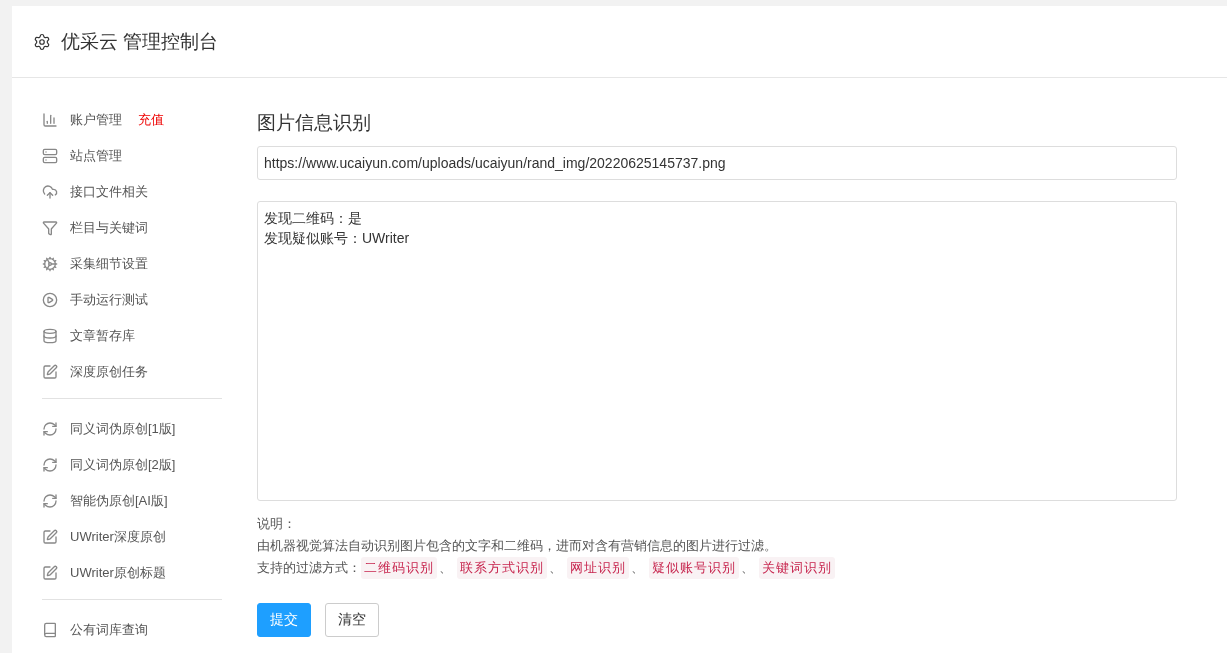 The height and width of the screenshot is (653, 1227). Describe the element at coordinates (50, 336) in the screenshot. I see `database-icon` at that location.